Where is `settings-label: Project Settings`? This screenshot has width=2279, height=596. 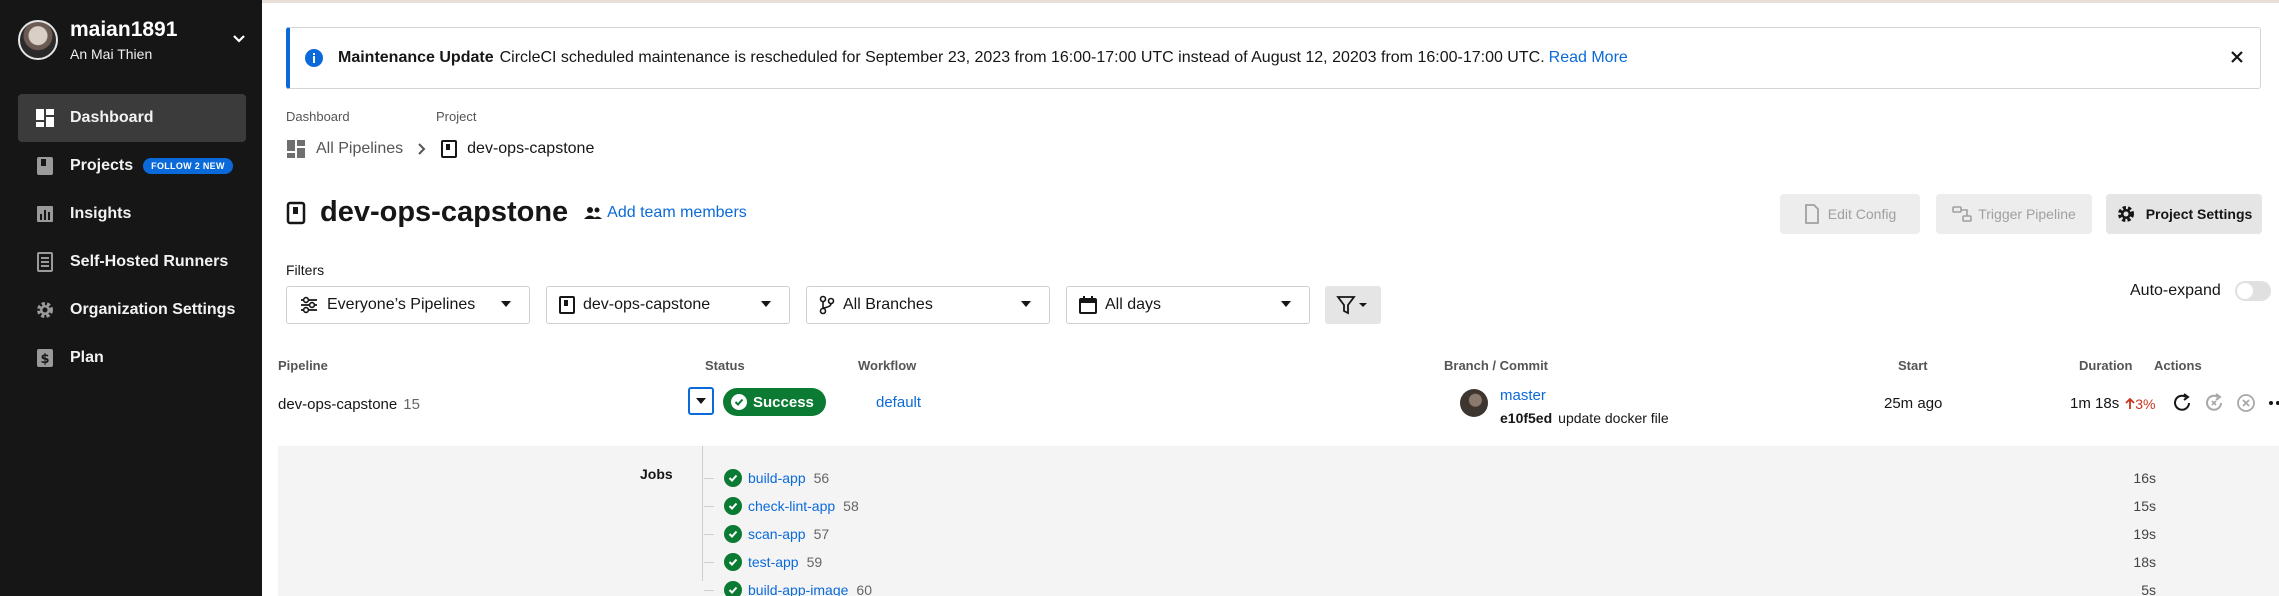
settings-label: Project Settings is located at coordinates (2199, 214).